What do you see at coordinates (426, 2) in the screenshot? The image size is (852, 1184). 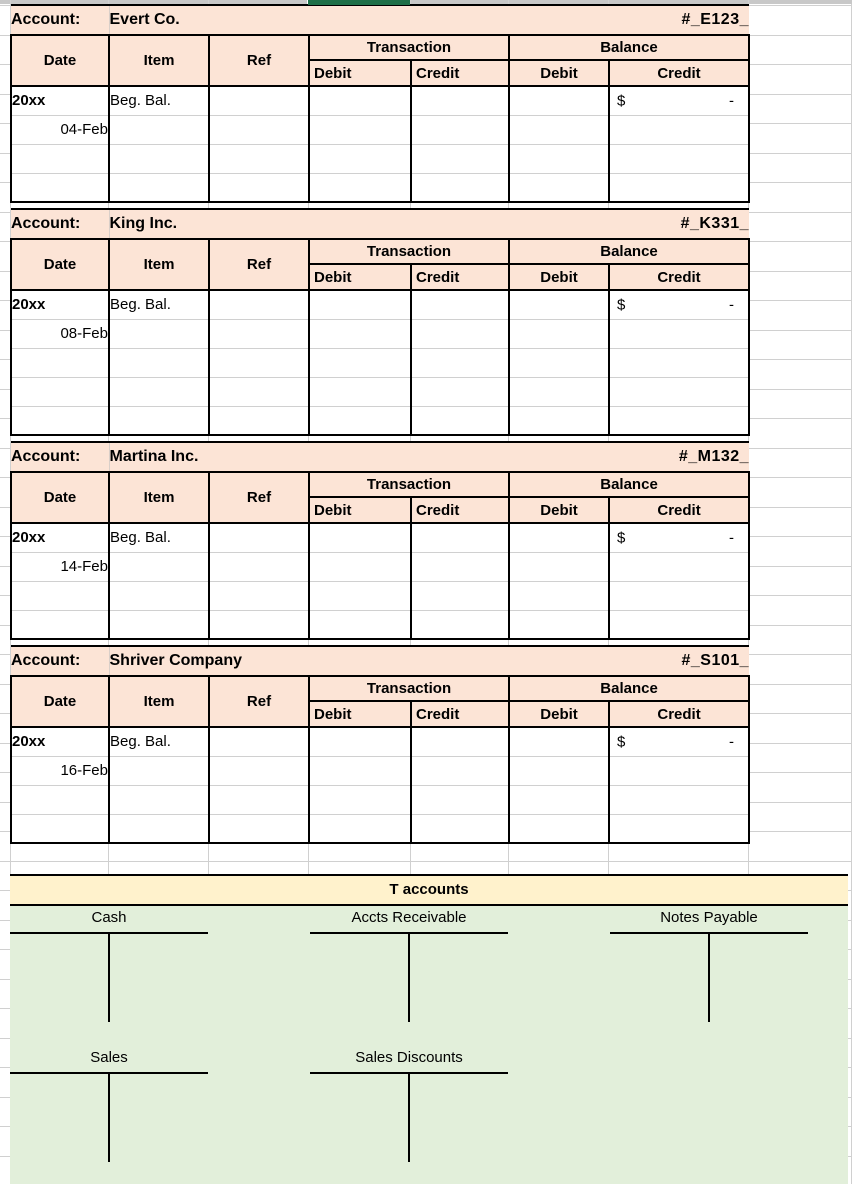 I see `column-header-strip` at bounding box center [426, 2].